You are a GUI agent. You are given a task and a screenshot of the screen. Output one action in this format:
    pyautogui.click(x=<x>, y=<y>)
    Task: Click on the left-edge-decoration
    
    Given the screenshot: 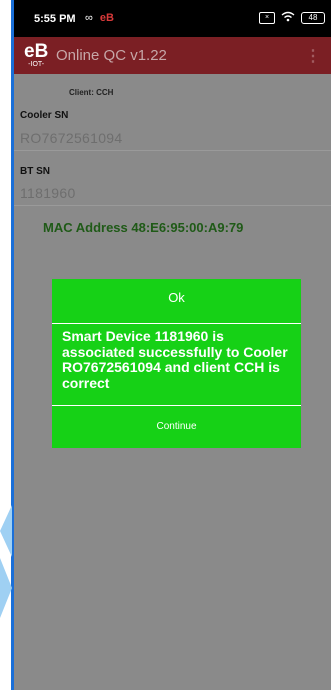 What is the action you would take?
    pyautogui.click(x=7, y=345)
    